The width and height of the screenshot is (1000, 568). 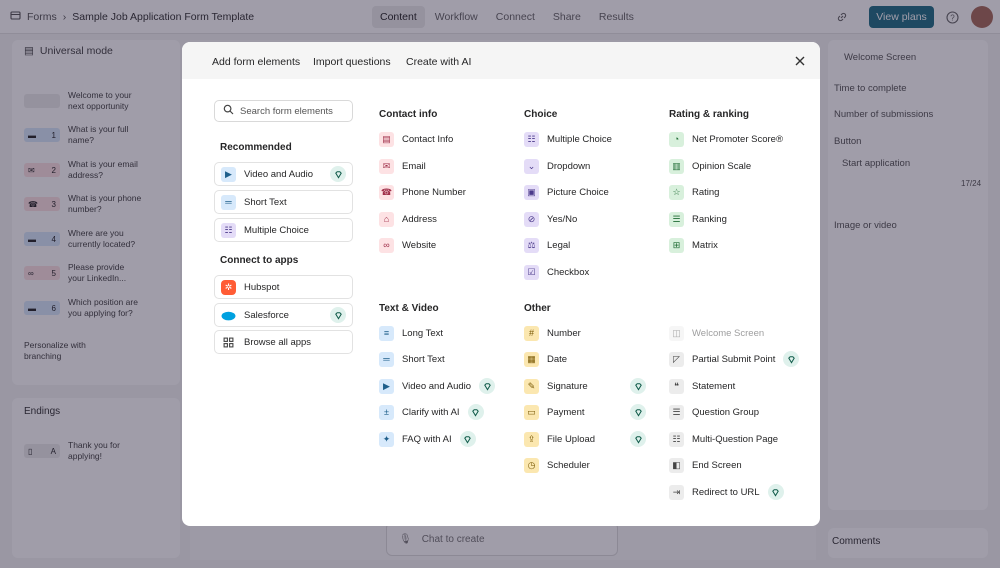 I want to click on search-input: Search form elements, so click(x=283, y=111).